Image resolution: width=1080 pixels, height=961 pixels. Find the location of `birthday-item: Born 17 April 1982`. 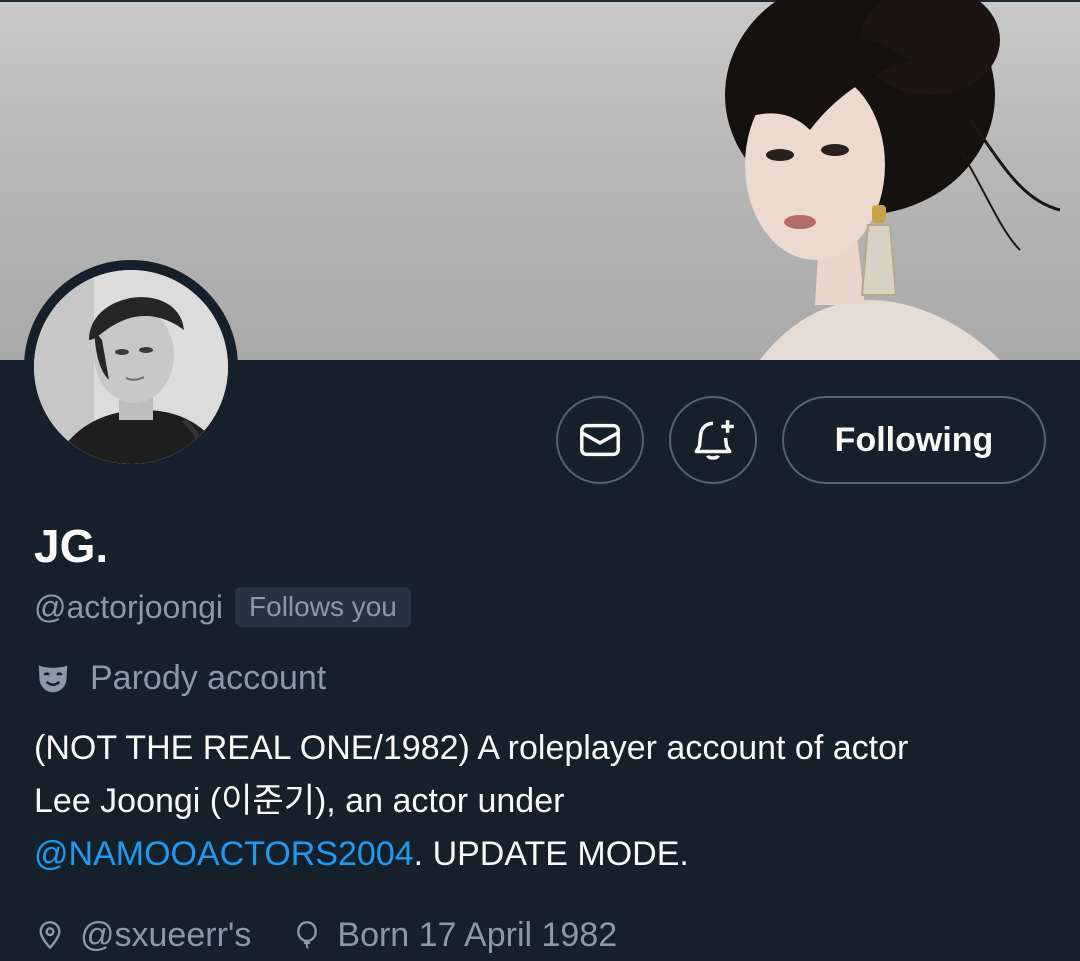

birthday-item: Born 17 April 1982 is located at coordinates (454, 935).